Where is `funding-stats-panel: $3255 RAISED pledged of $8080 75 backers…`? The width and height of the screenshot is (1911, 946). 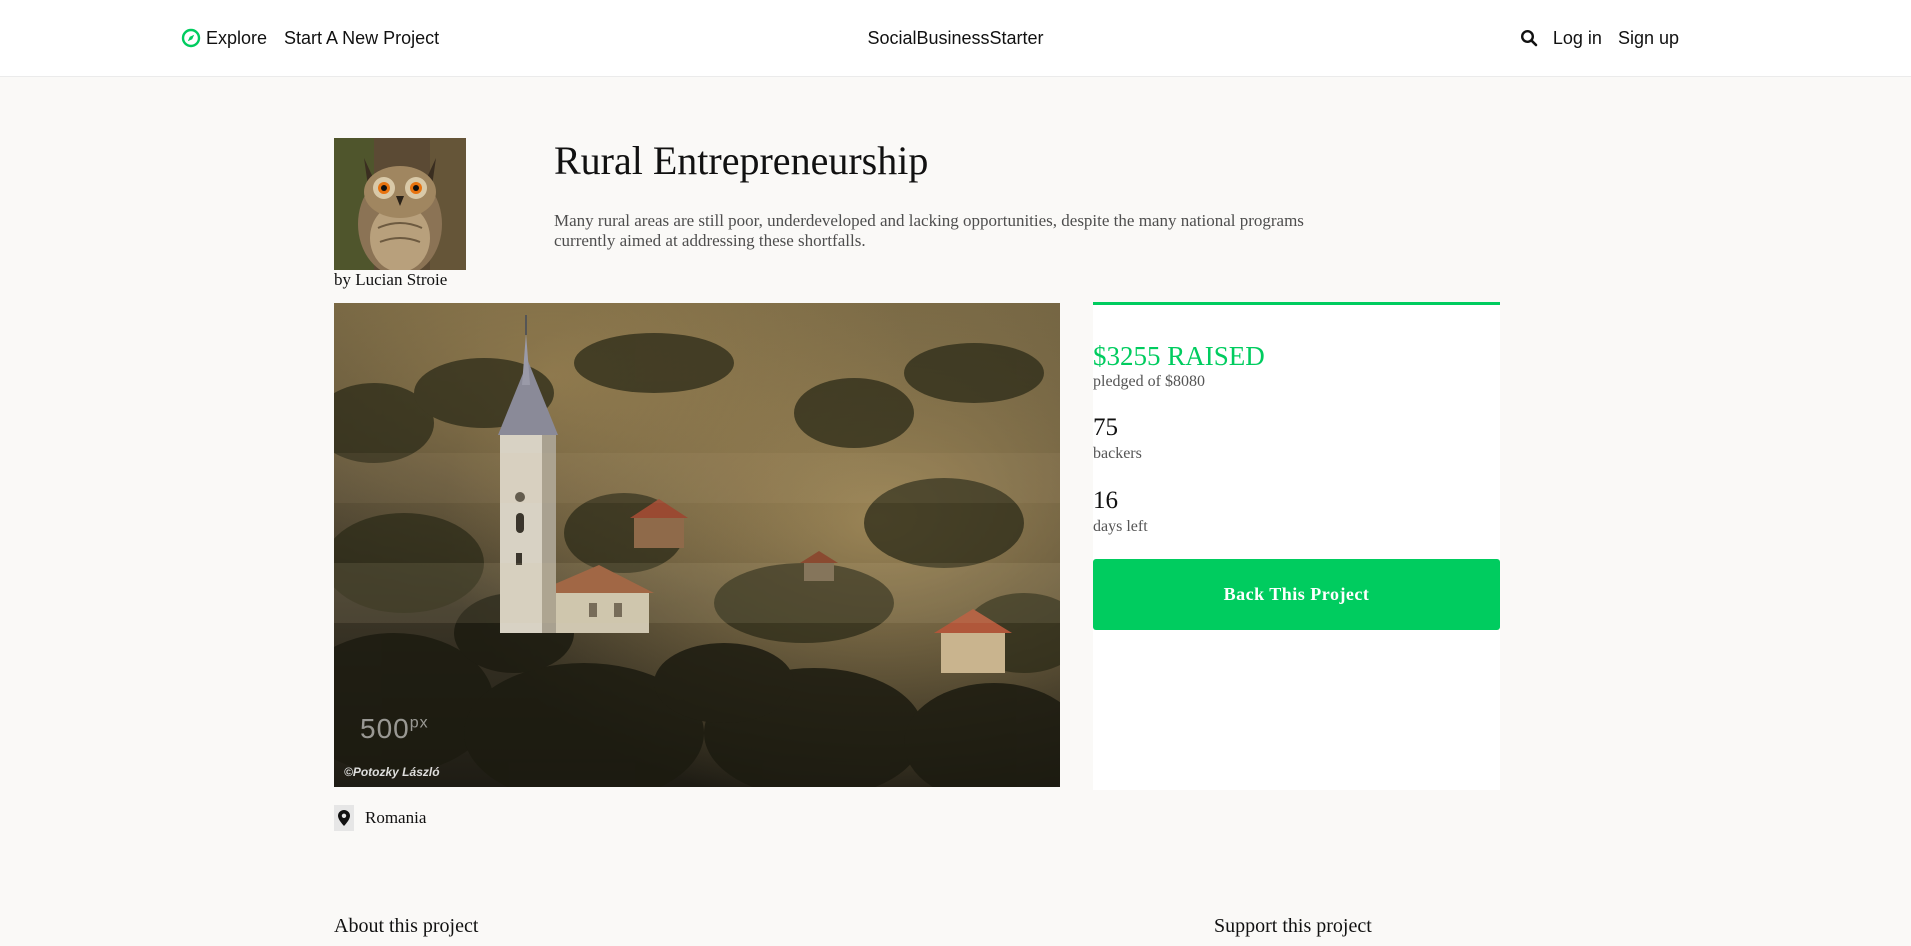
funding-stats-panel: $3255 RAISED pledged of $8080 75 backers… is located at coordinates (1296, 546).